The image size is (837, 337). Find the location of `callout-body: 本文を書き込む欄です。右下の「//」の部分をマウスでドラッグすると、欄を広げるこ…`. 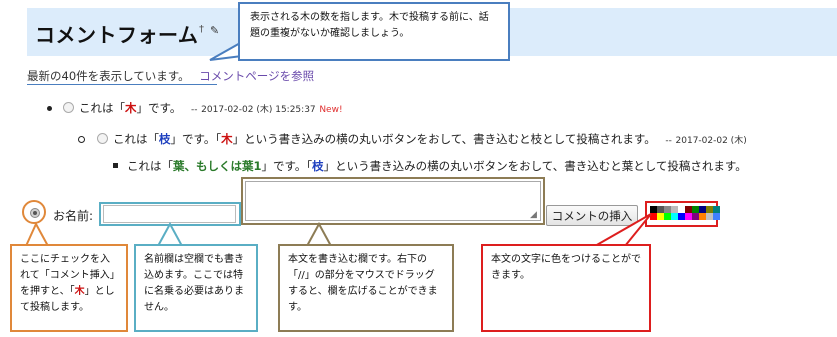

callout-body: 本文を書き込む欄です。右下の「//」の部分をマウスでドラッグすると、欄を広げるこ… is located at coordinates (366, 288).